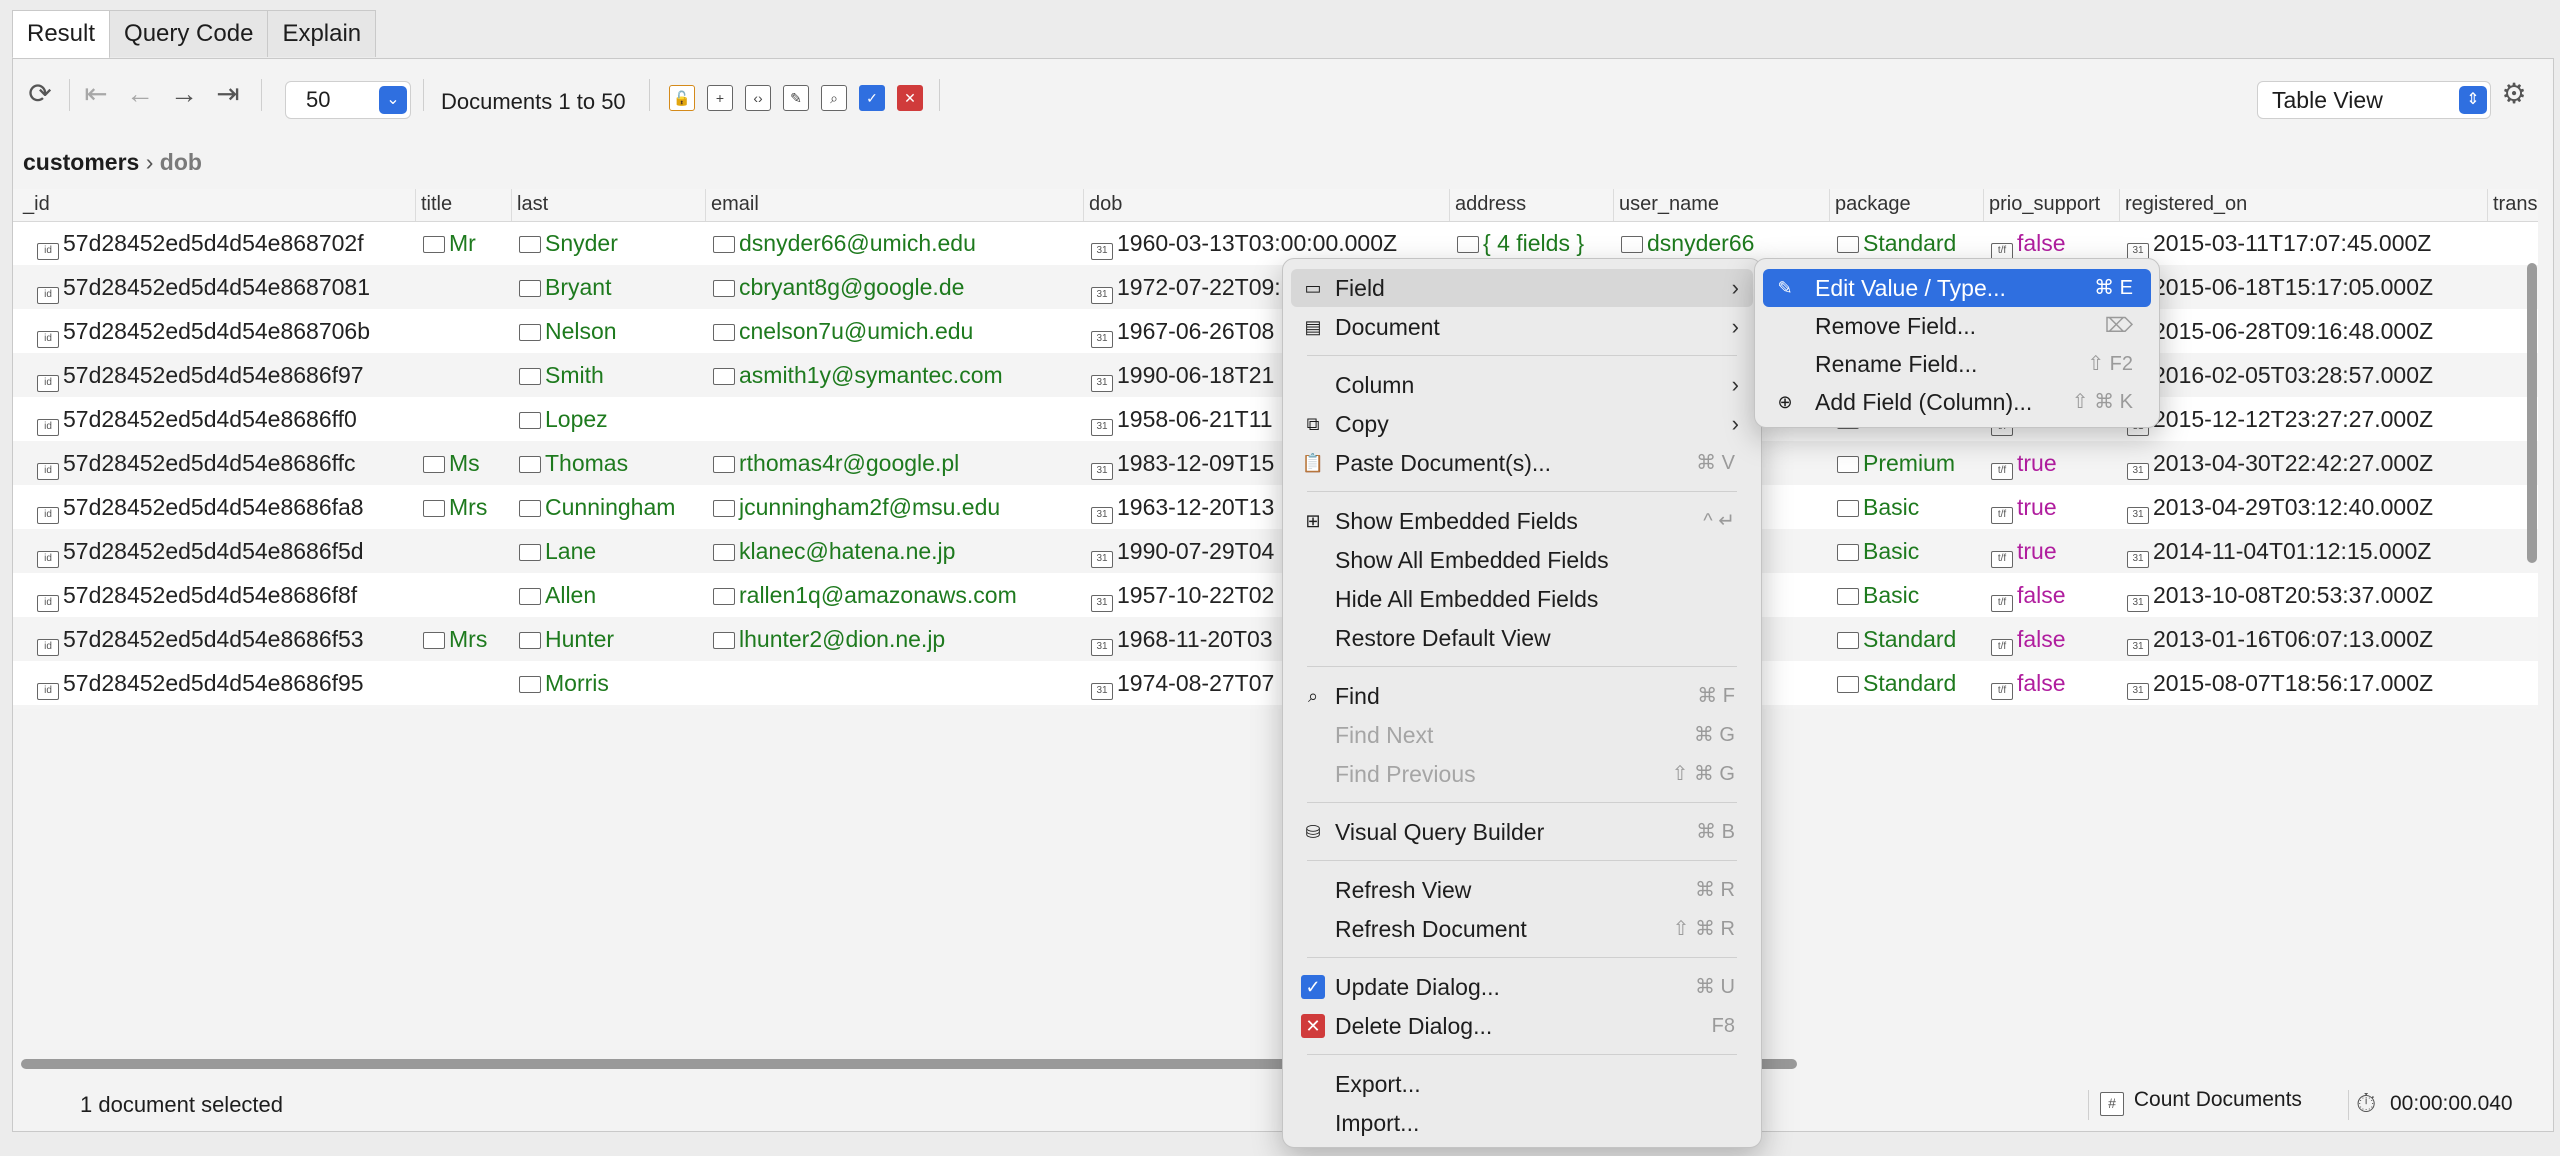  I want to click on menu-item-document: ▤ Document ›, so click(1522, 327).